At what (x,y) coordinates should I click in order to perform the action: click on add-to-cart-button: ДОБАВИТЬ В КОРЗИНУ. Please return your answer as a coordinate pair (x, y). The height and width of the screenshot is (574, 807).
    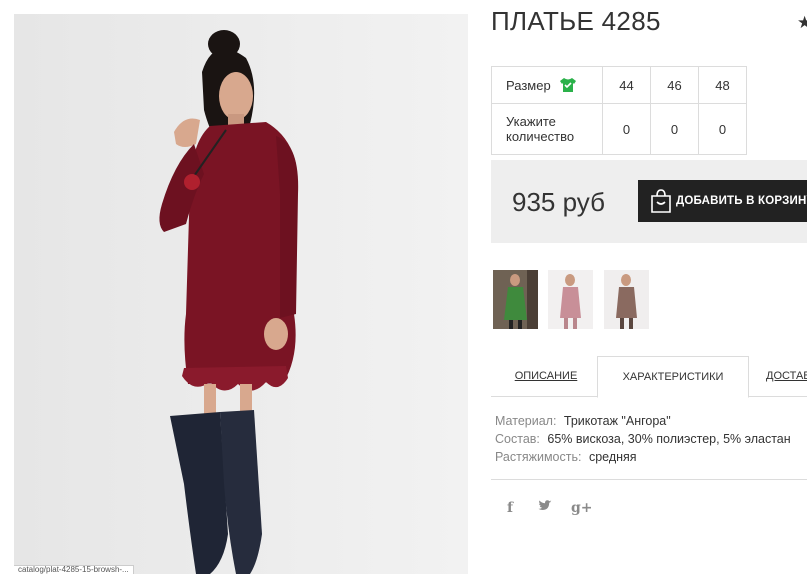
    Looking at the image, I should click on (722, 201).